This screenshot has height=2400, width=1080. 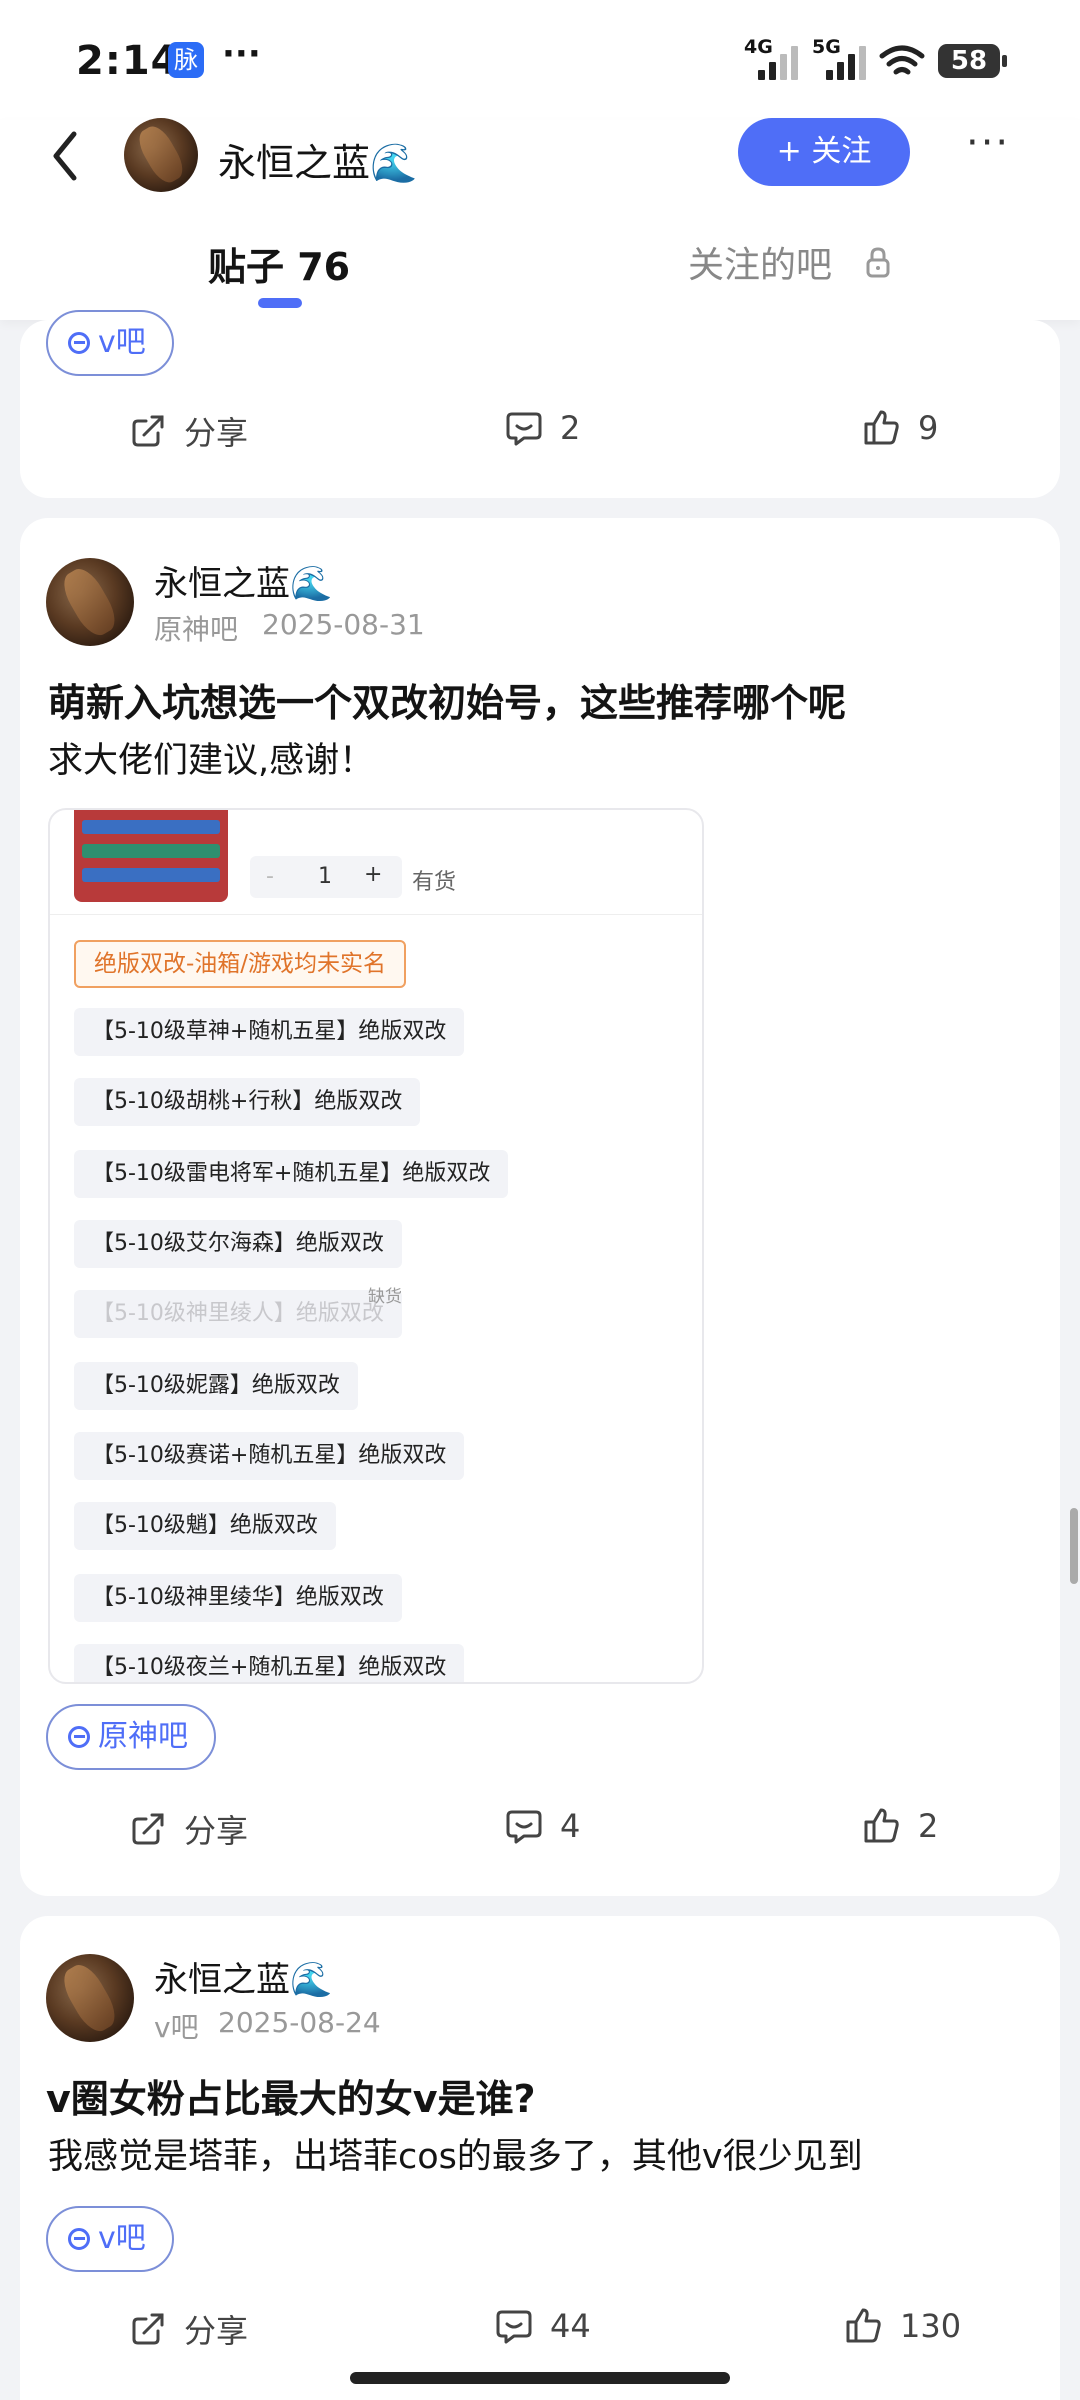 I want to click on divider, so click(x=376, y=914).